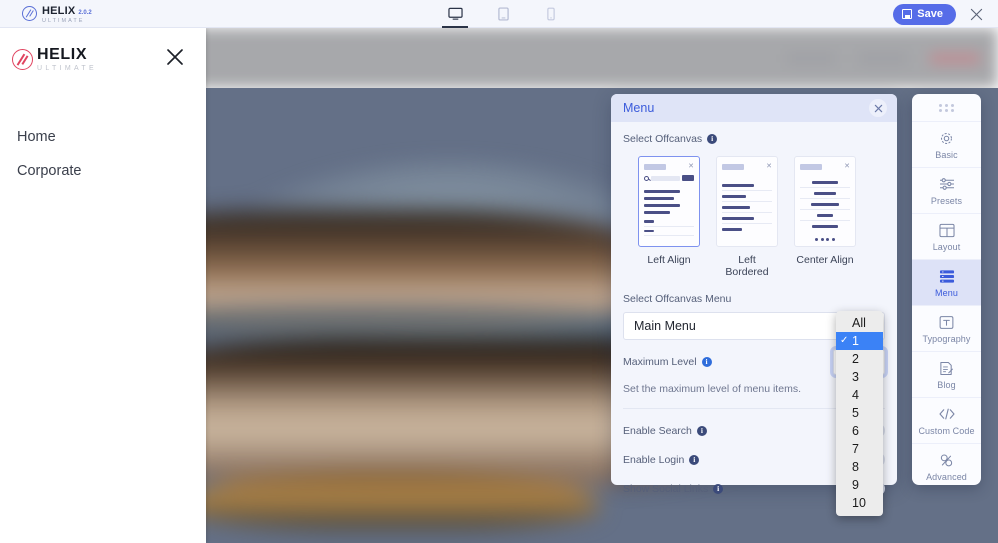  What do you see at coordinates (63, 21) in the screenshot?
I see `brand-subtitle: ULTIMATE` at bounding box center [63, 21].